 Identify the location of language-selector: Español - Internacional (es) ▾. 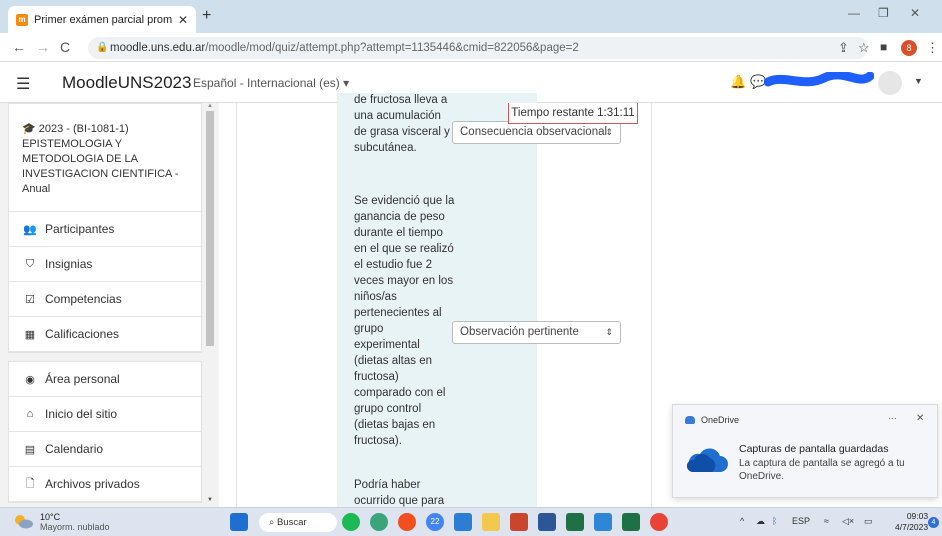
(271, 83).